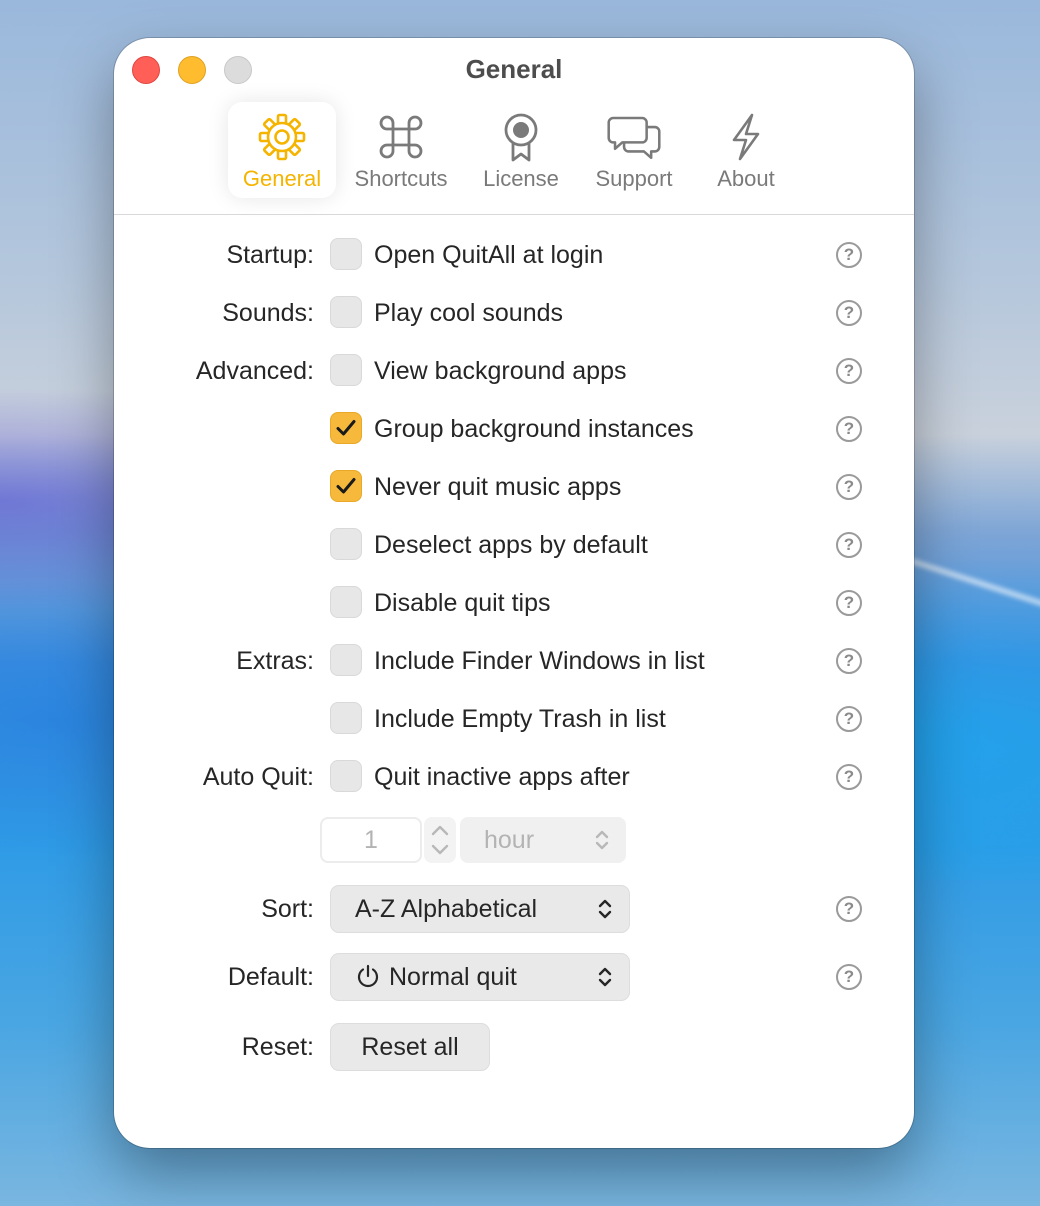 The width and height of the screenshot is (1040, 1206). I want to click on stepper-arrows-icon, so click(440, 840).